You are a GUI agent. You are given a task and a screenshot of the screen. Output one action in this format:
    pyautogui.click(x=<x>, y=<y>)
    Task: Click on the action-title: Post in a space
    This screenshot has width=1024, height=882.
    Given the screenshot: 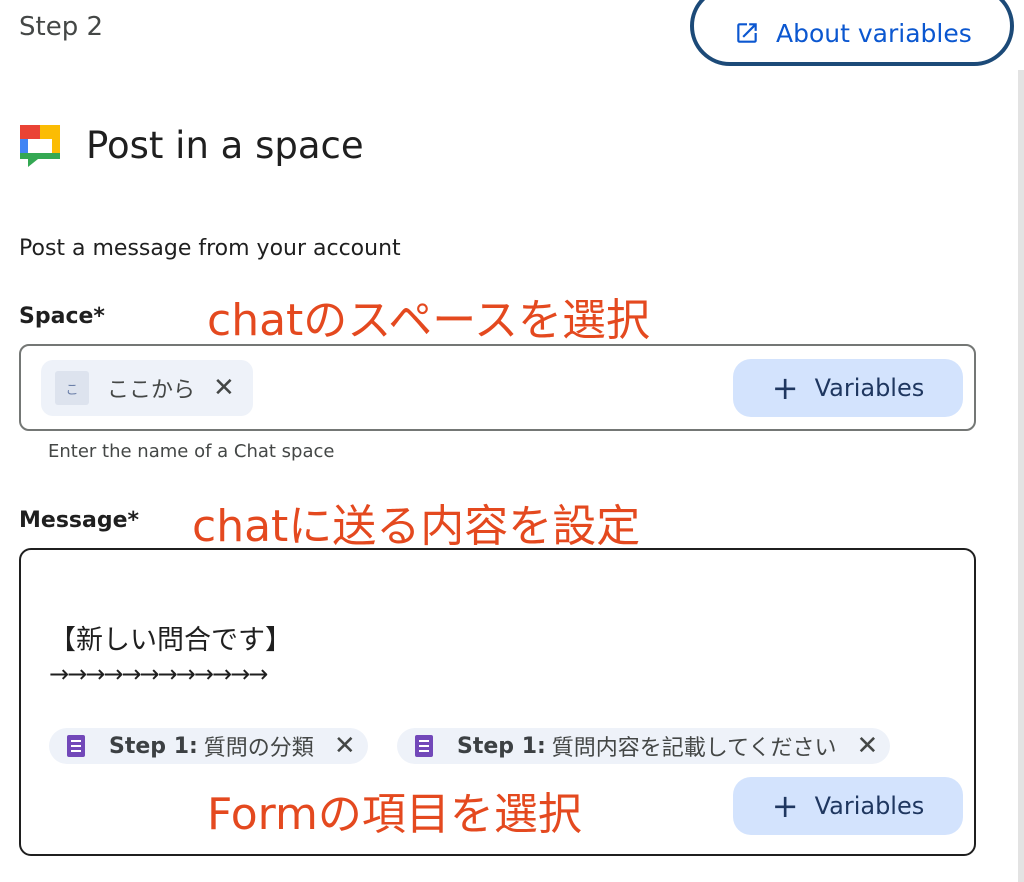 What is the action you would take?
    pyautogui.click(x=225, y=145)
    